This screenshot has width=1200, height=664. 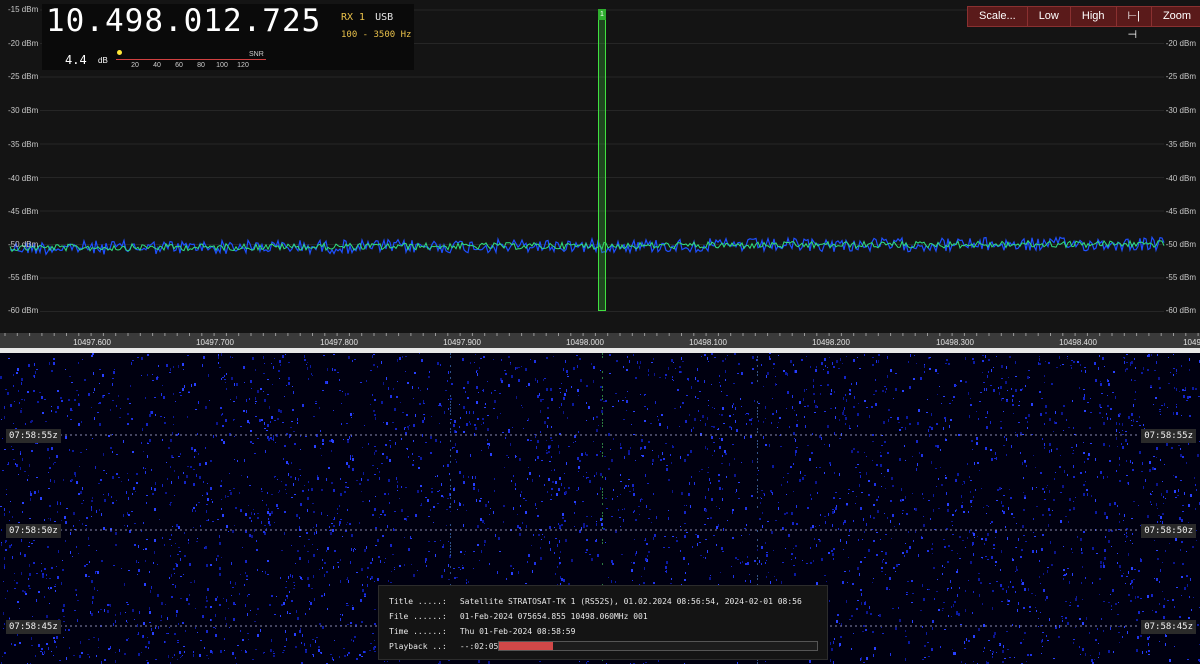 I want to click on fit-icon: ⊢|⊣, so click(x=1134, y=24).